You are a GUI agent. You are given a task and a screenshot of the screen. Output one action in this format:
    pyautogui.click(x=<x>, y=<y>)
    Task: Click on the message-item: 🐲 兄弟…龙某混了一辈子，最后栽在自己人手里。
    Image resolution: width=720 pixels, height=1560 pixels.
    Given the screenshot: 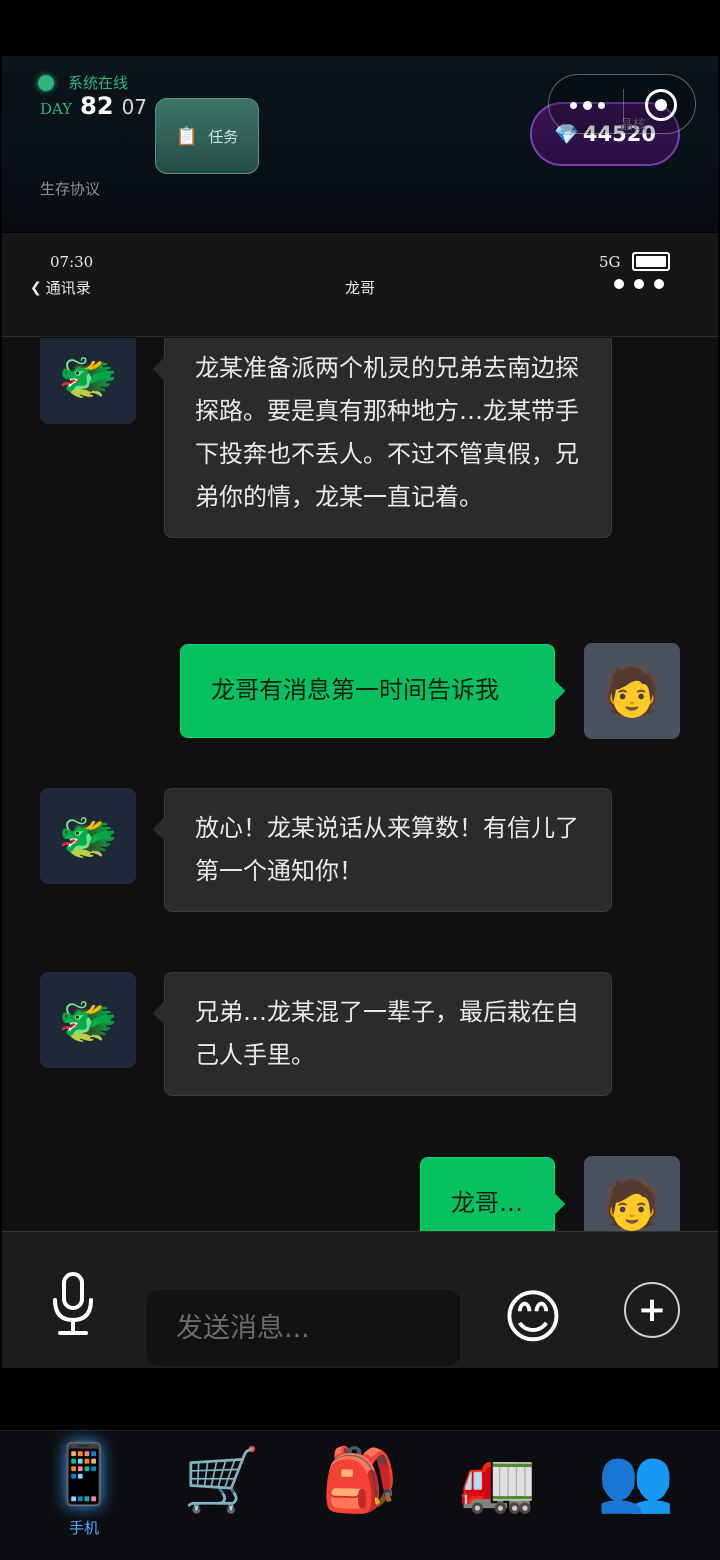 What is the action you would take?
    pyautogui.click(x=360, y=1040)
    